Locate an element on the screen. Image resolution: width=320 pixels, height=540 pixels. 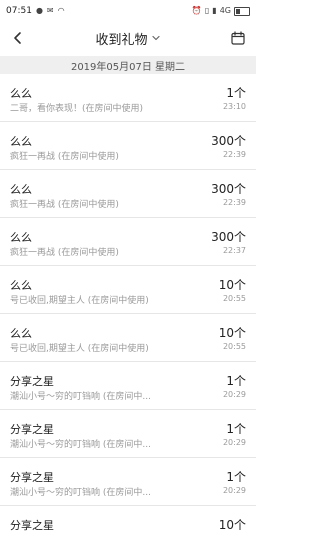
gift-time: 23:10 is located at coordinates (234, 106).